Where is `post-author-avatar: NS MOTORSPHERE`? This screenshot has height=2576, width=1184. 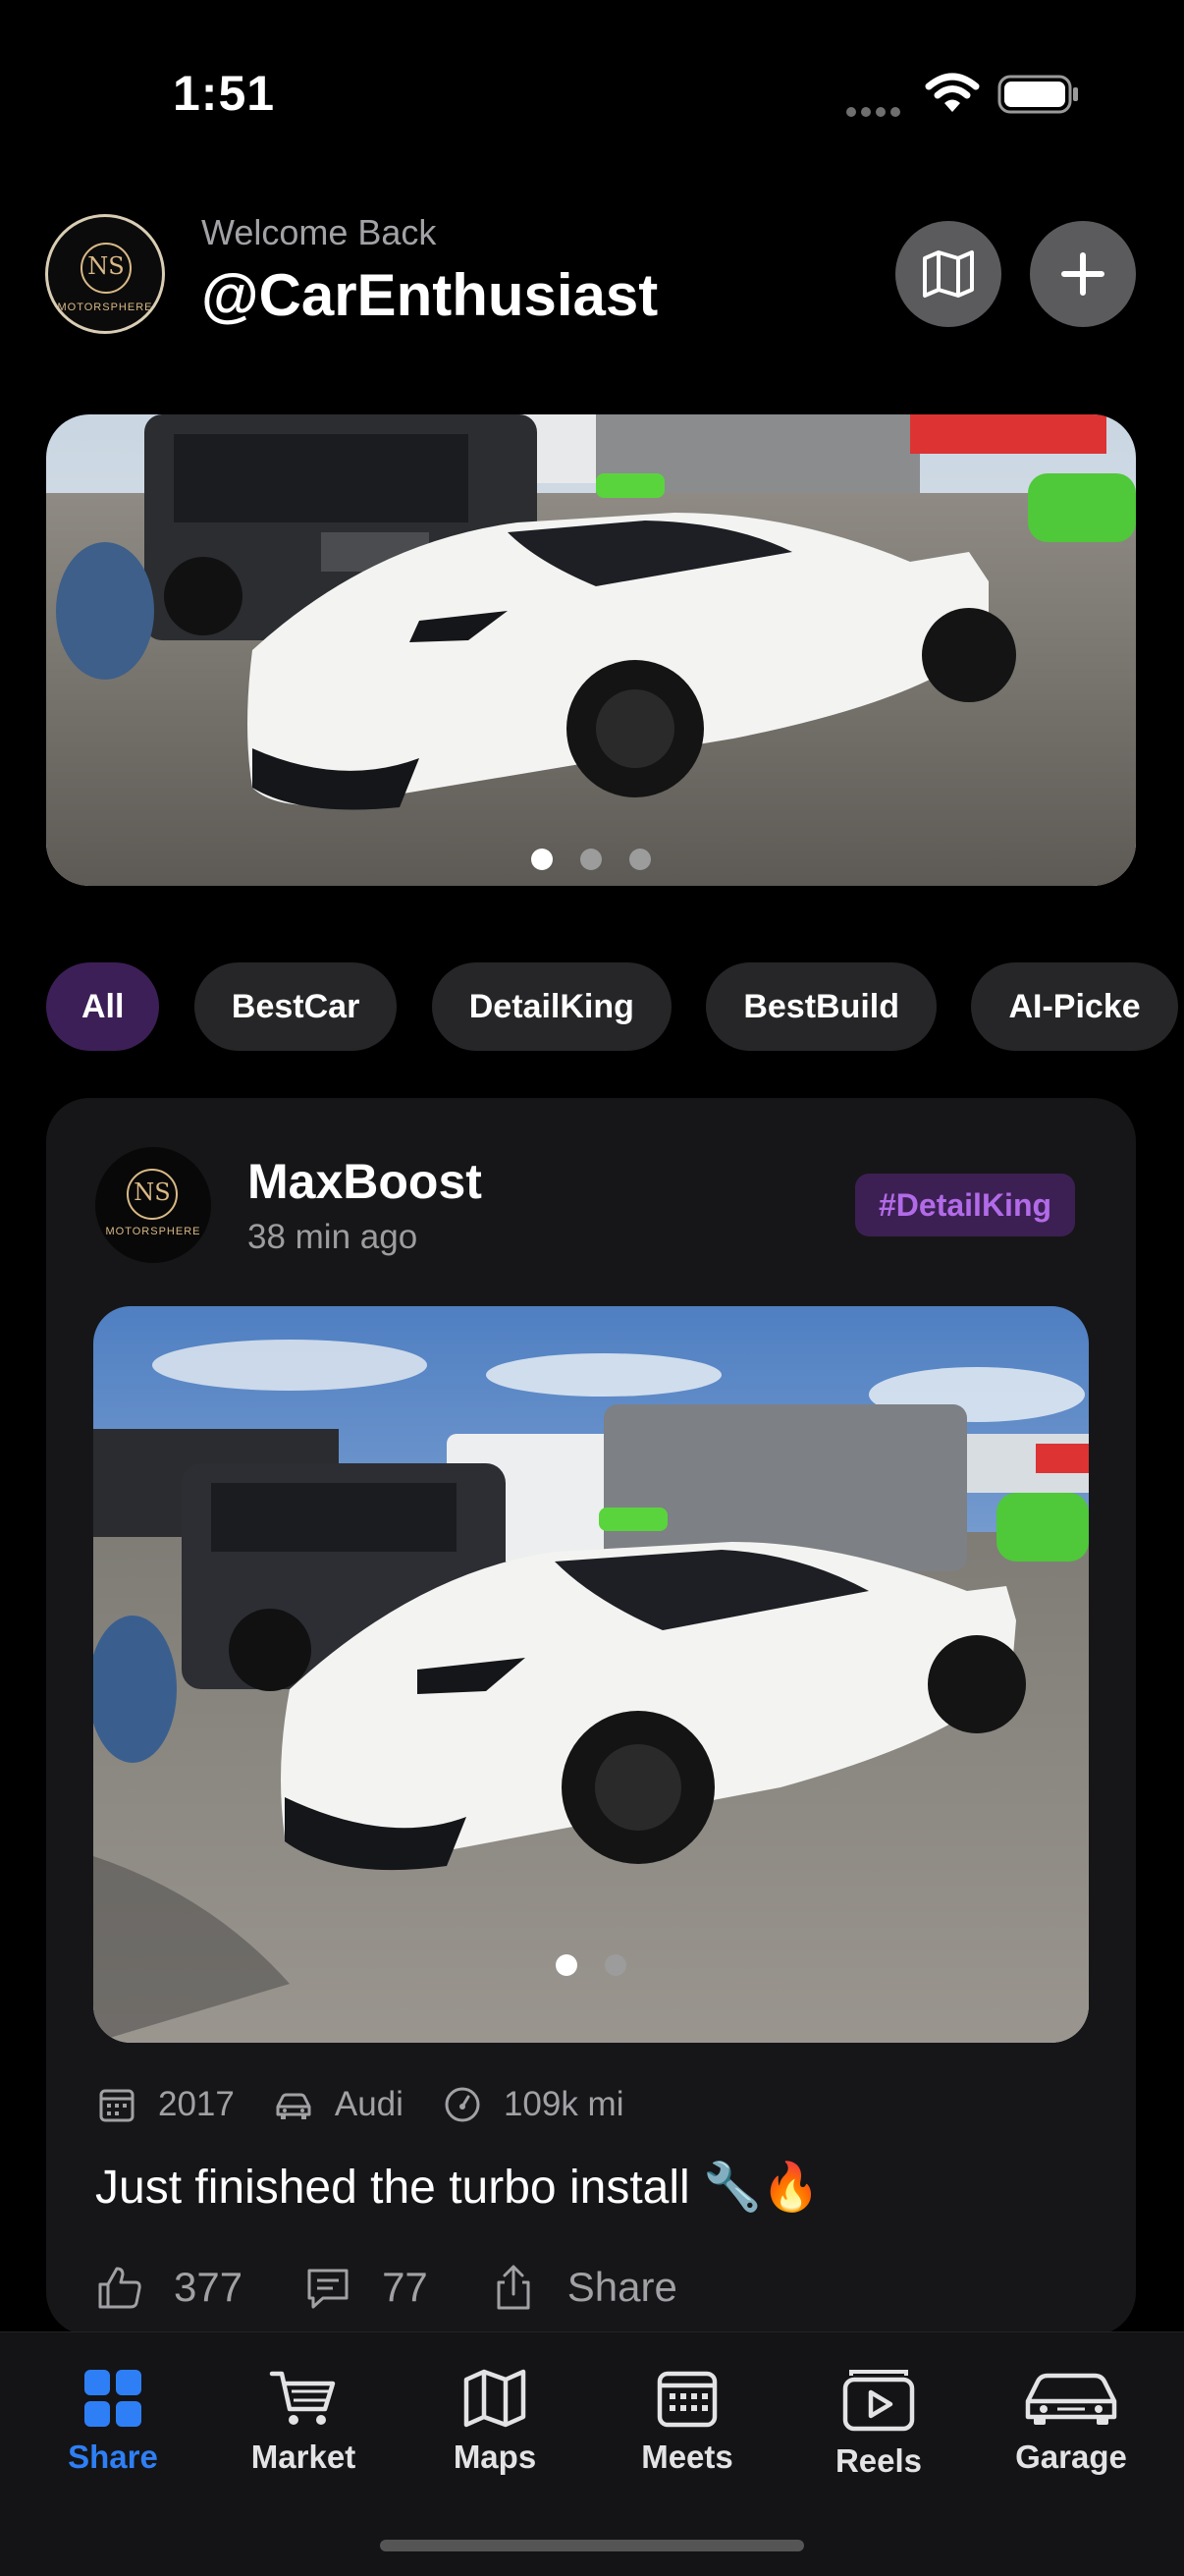 post-author-avatar: NS MOTORSPHERE is located at coordinates (153, 1205).